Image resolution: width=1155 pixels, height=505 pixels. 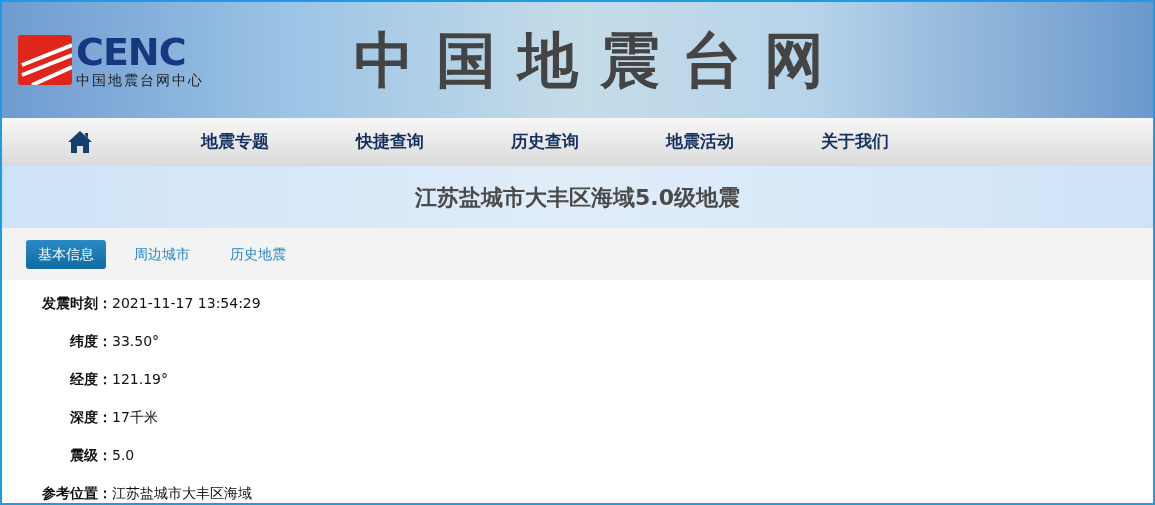 What do you see at coordinates (389, 142) in the screenshot?
I see `nav-link: 快捷查询` at bounding box center [389, 142].